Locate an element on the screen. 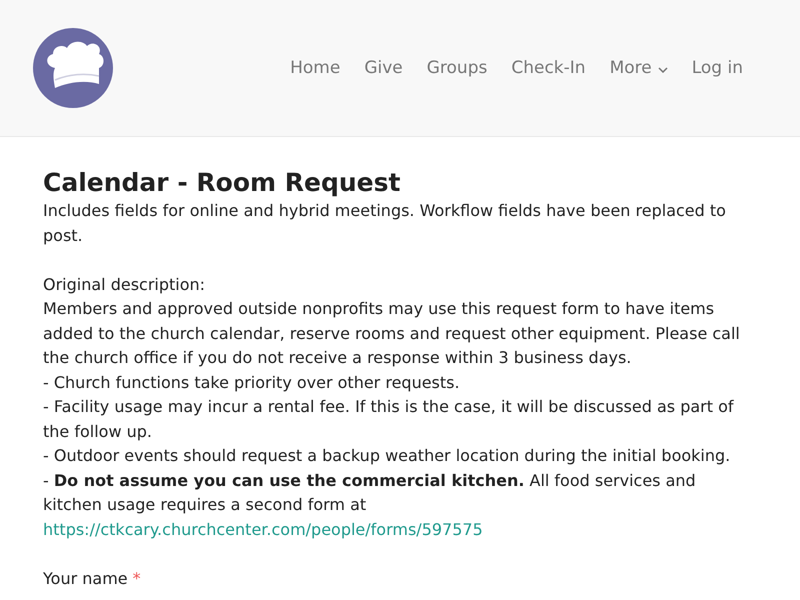  nav-dropdown: More is located at coordinates (639, 68).